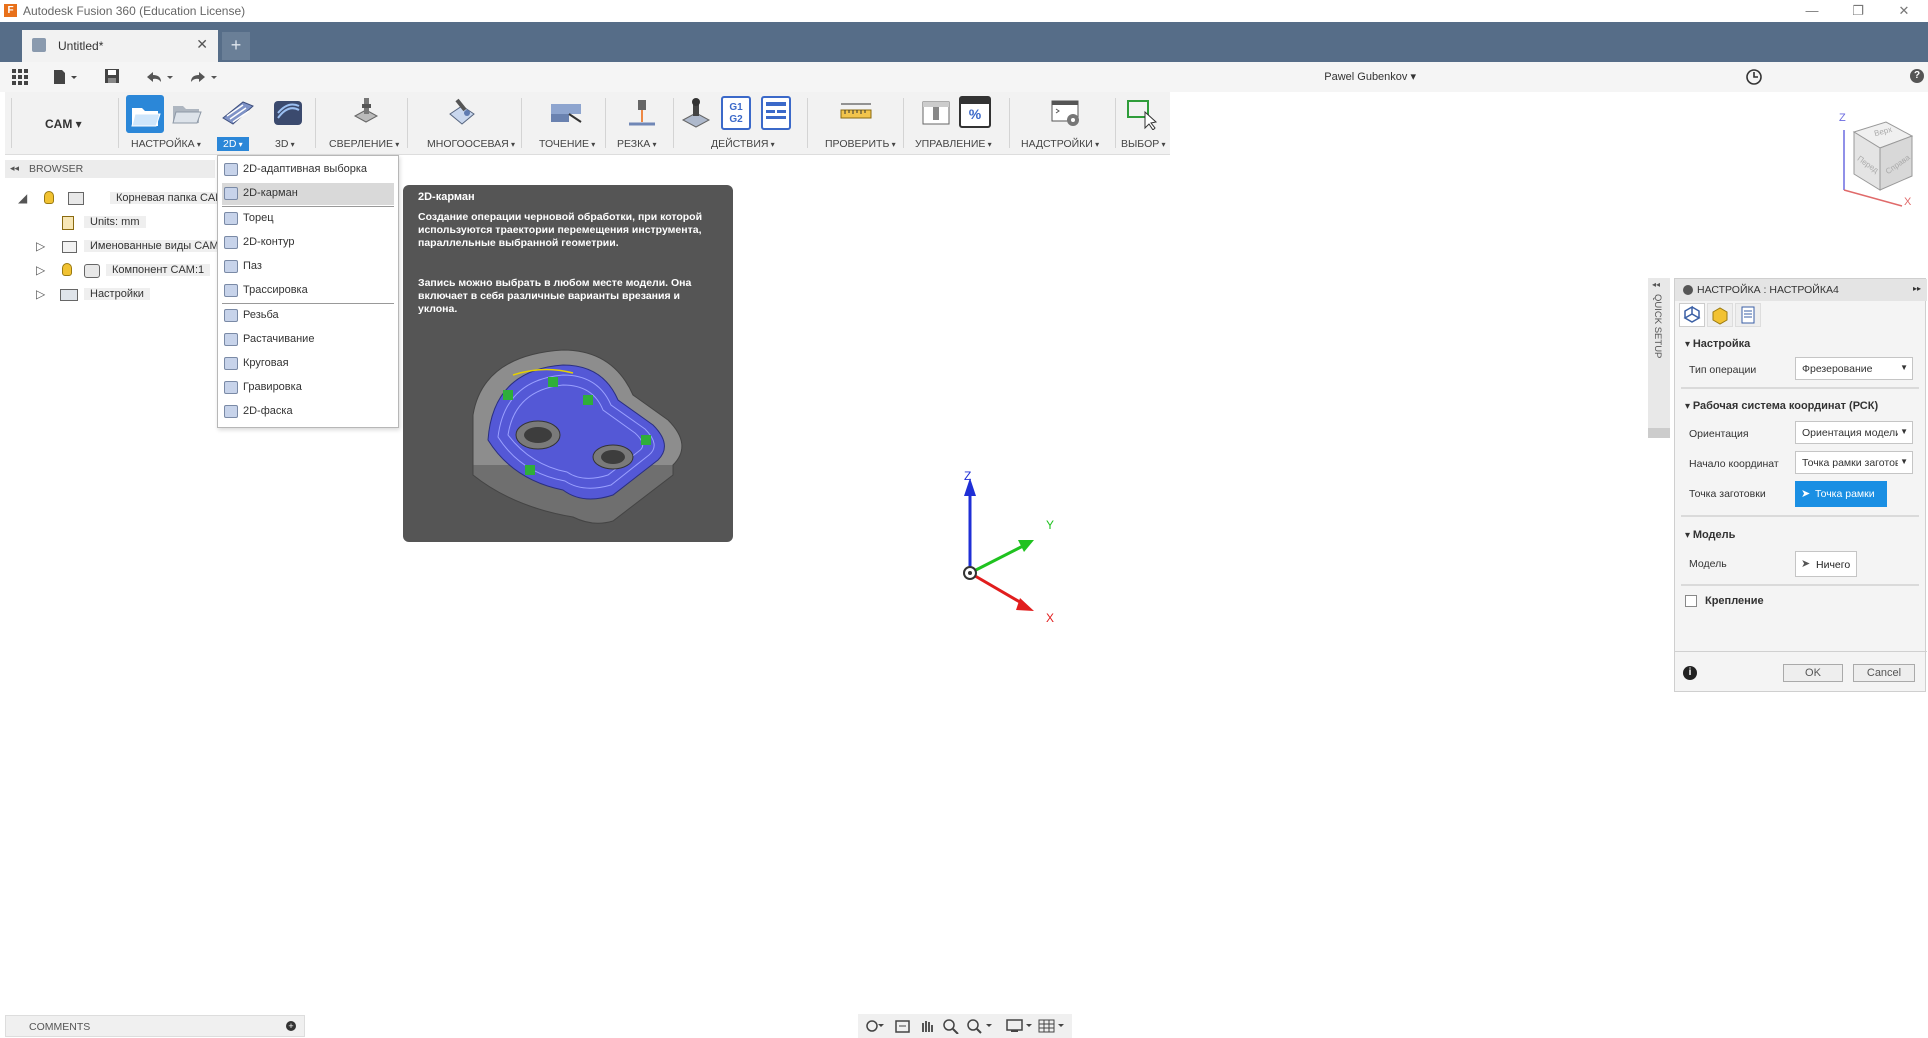 The width and height of the screenshot is (1928, 1038). What do you see at coordinates (233, 144) in the screenshot?
I see `2d-group-label: 2D` at bounding box center [233, 144].